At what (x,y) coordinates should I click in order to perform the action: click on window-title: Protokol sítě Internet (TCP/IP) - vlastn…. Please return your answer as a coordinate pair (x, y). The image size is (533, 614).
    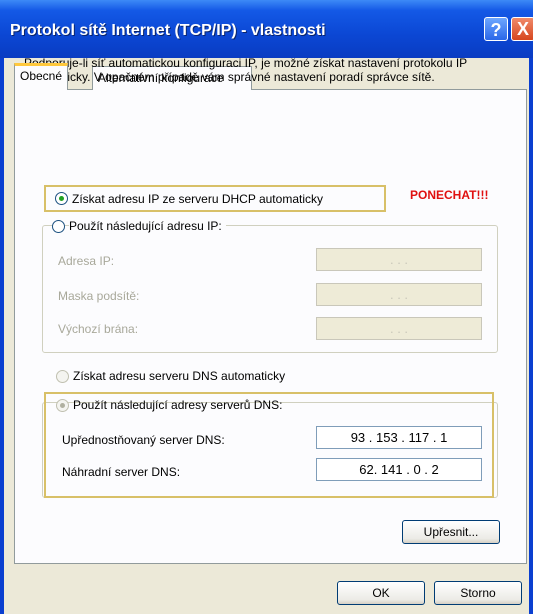
    Looking at the image, I should click on (168, 30).